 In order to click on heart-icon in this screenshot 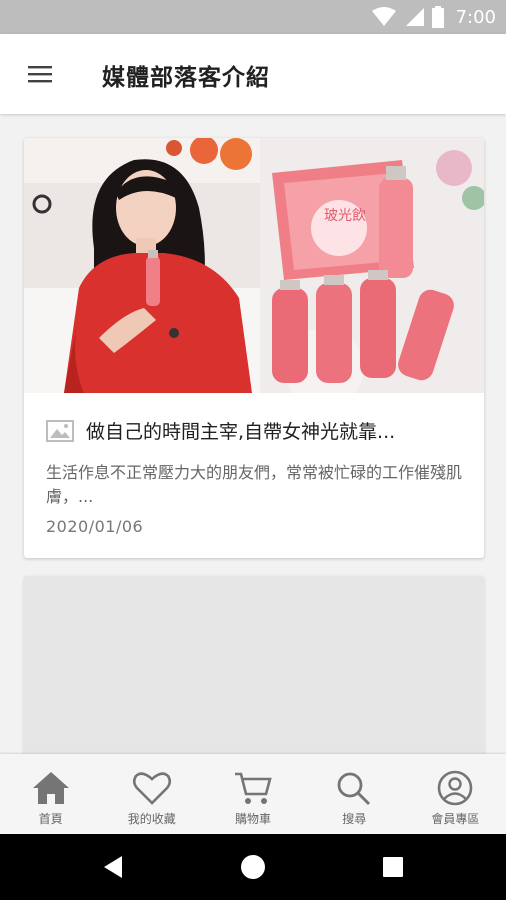, I will do `click(151, 788)`.